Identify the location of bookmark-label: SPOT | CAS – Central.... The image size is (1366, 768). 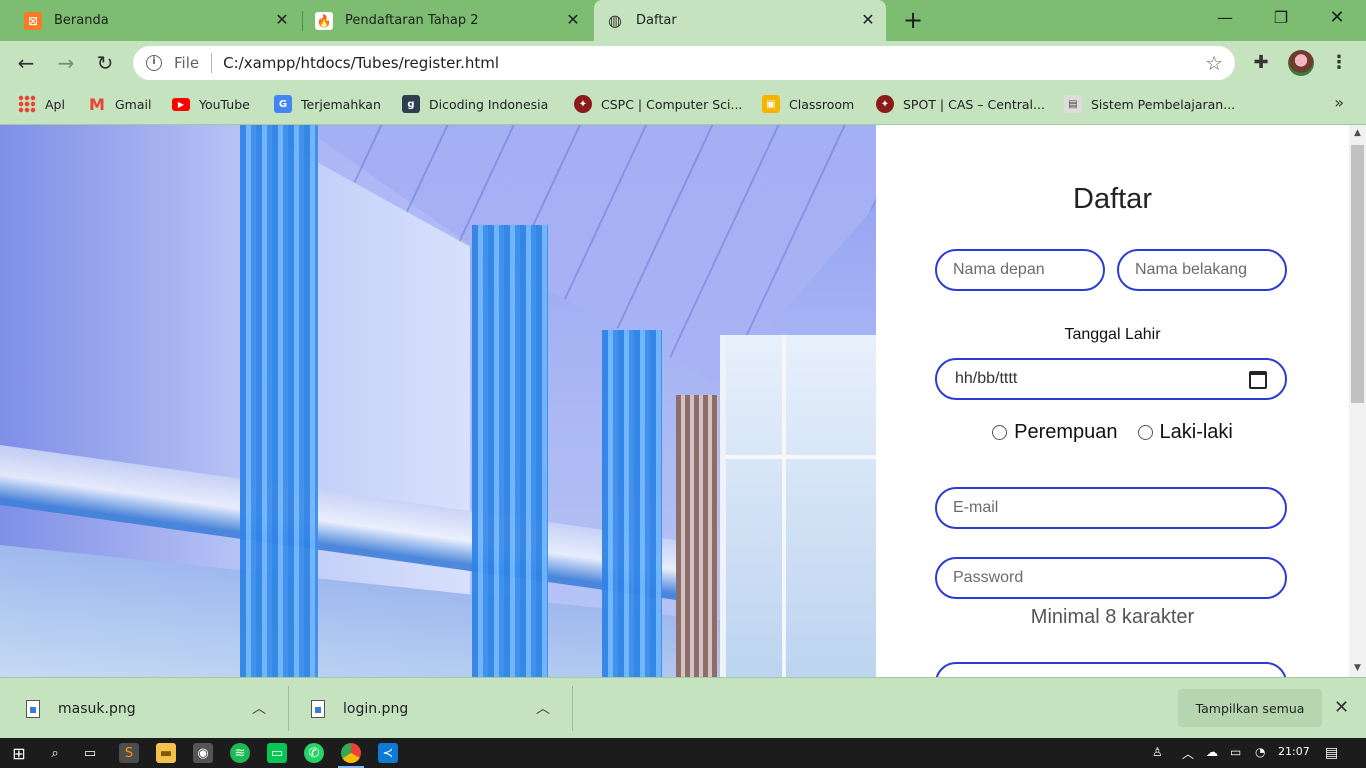
(974, 104).